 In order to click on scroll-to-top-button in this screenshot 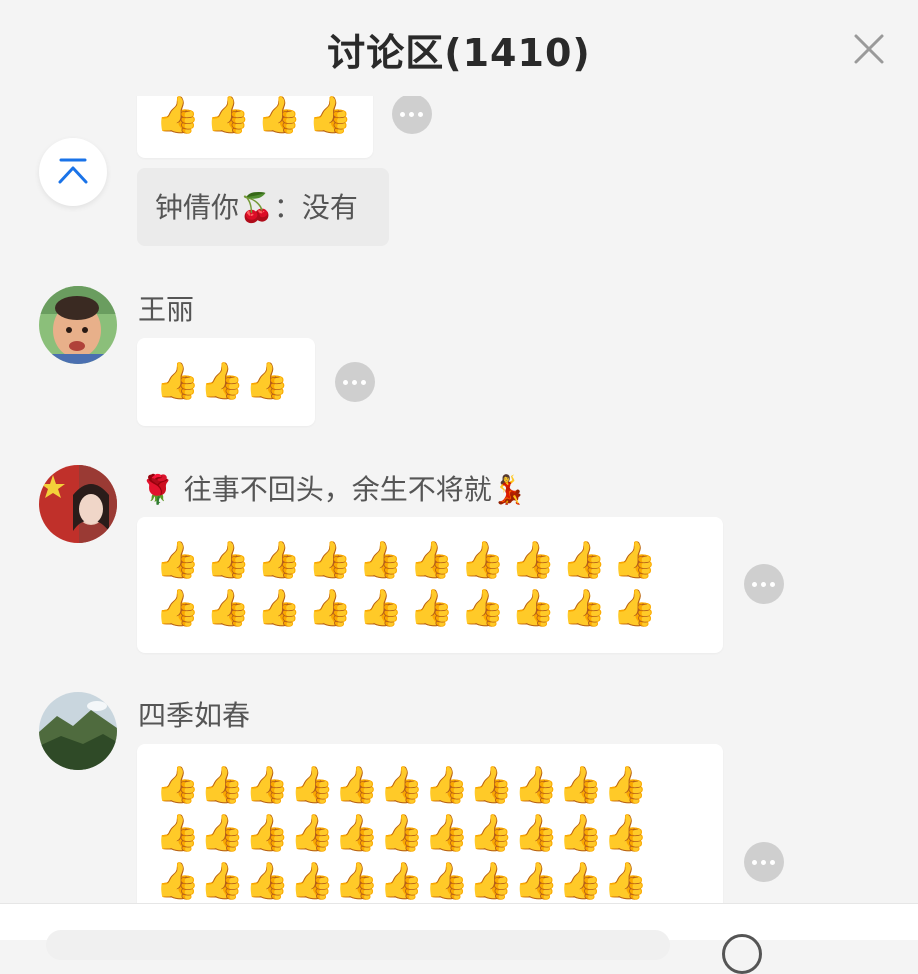, I will do `click(73, 172)`.